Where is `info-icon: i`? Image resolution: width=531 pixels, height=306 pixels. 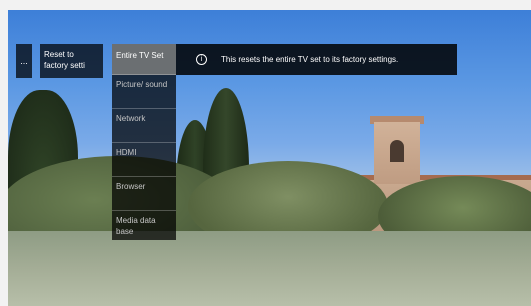 info-icon: i is located at coordinates (201, 59).